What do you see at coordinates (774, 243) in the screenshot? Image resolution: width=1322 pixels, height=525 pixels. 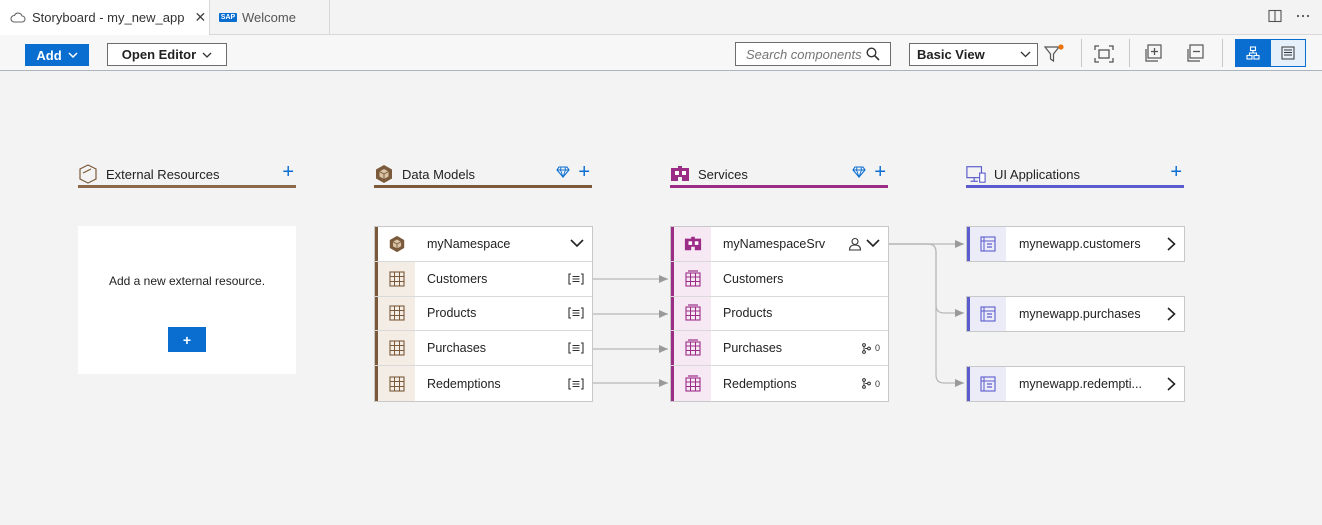 I see `service-label: myNamespaceSrv` at bounding box center [774, 243].